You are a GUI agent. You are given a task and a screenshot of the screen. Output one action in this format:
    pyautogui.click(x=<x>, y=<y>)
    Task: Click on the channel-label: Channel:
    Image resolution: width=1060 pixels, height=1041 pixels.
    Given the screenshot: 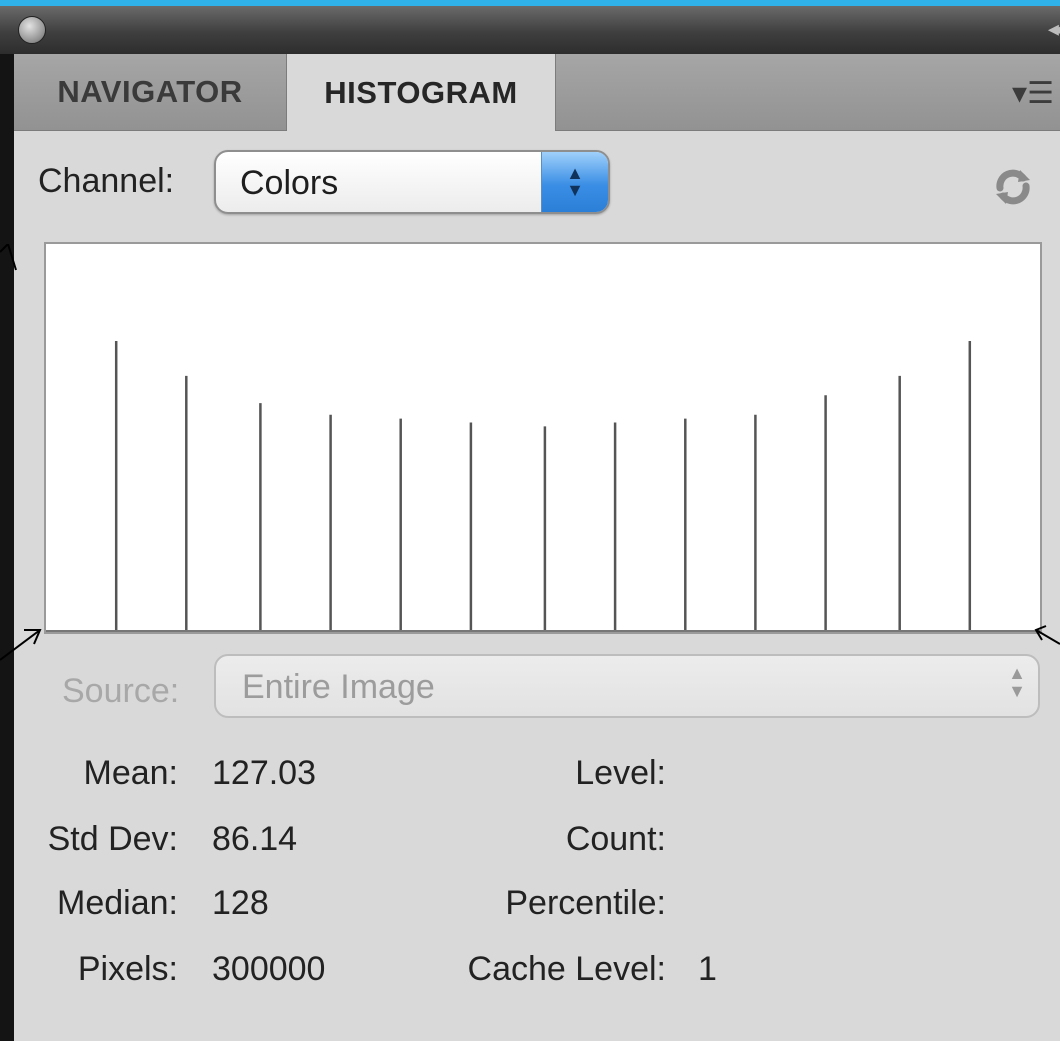 What is the action you would take?
    pyautogui.click(x=106, y=181)
    